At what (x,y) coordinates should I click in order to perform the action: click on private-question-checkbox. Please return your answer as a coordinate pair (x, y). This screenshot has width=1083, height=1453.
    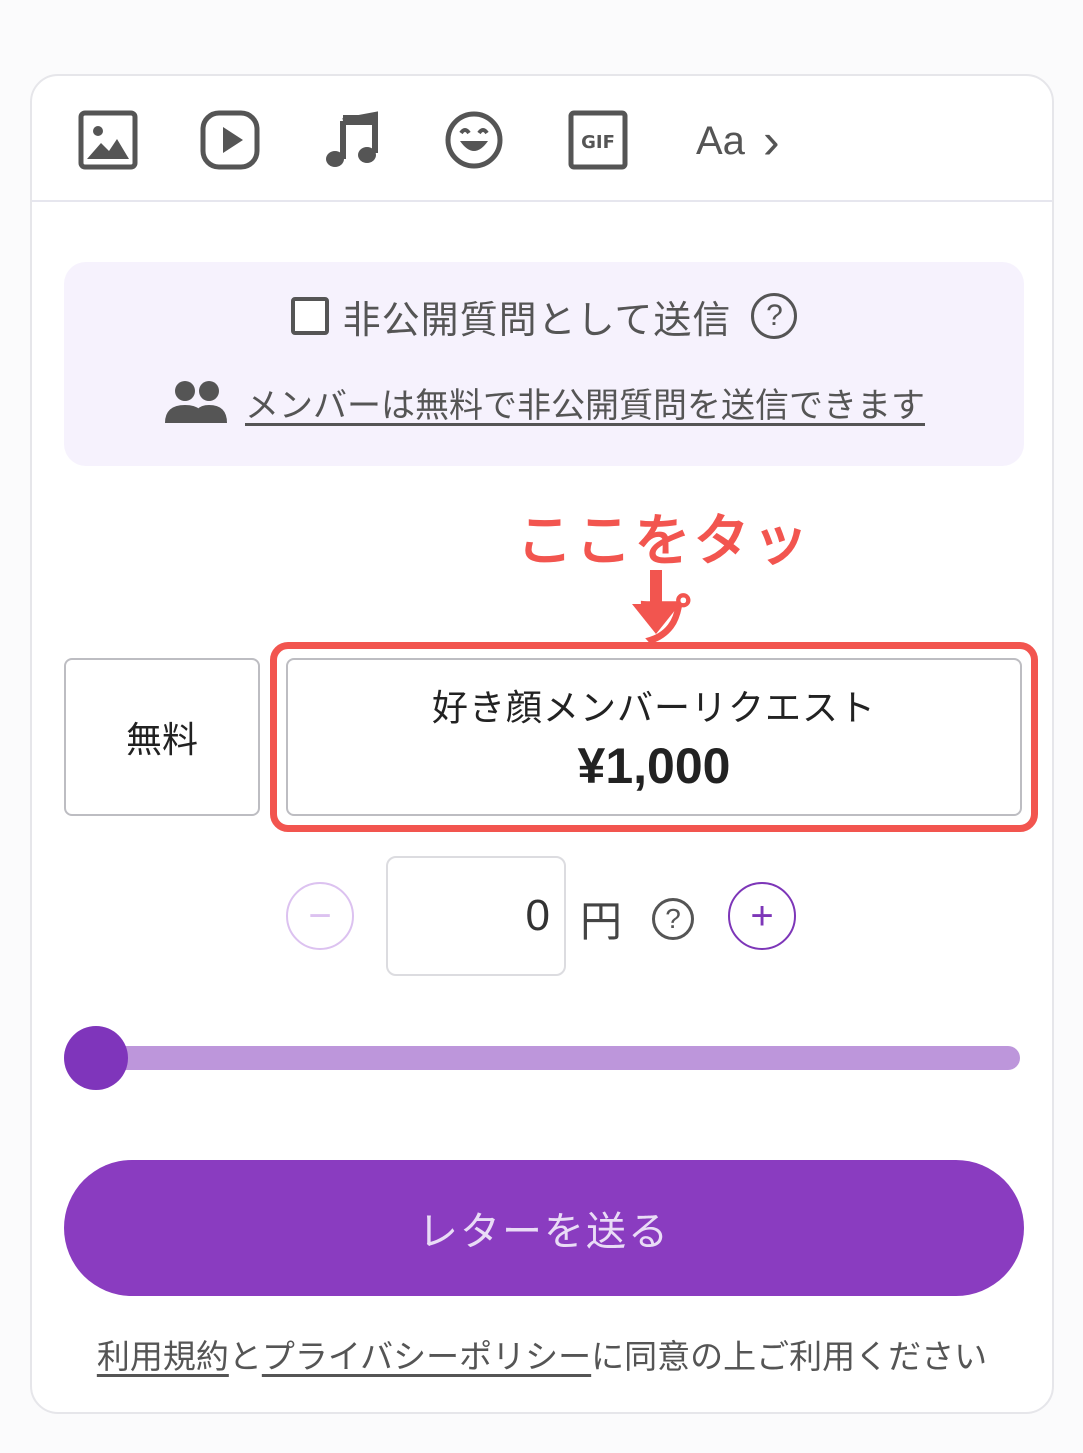
    Looking at the image, I should click on (309, 316).